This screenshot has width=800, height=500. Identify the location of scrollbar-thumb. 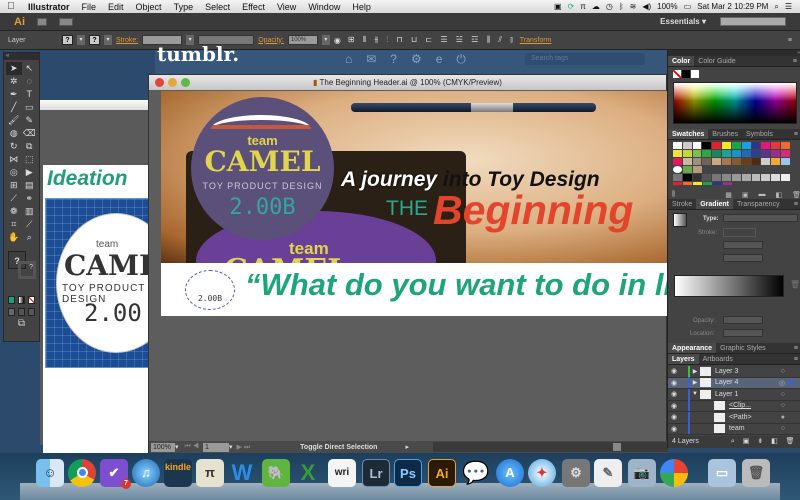
(616, 447).